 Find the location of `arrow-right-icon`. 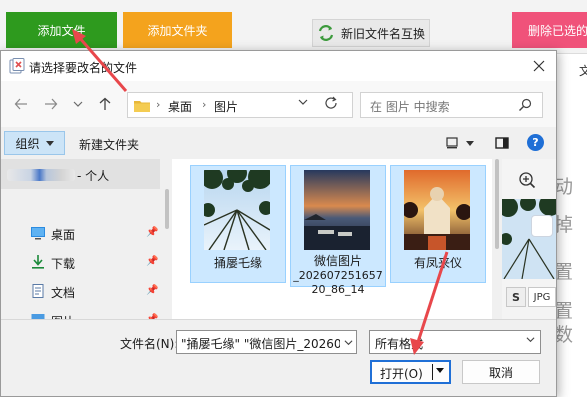

arrow-right-icon is located at coordinates (51, 104).